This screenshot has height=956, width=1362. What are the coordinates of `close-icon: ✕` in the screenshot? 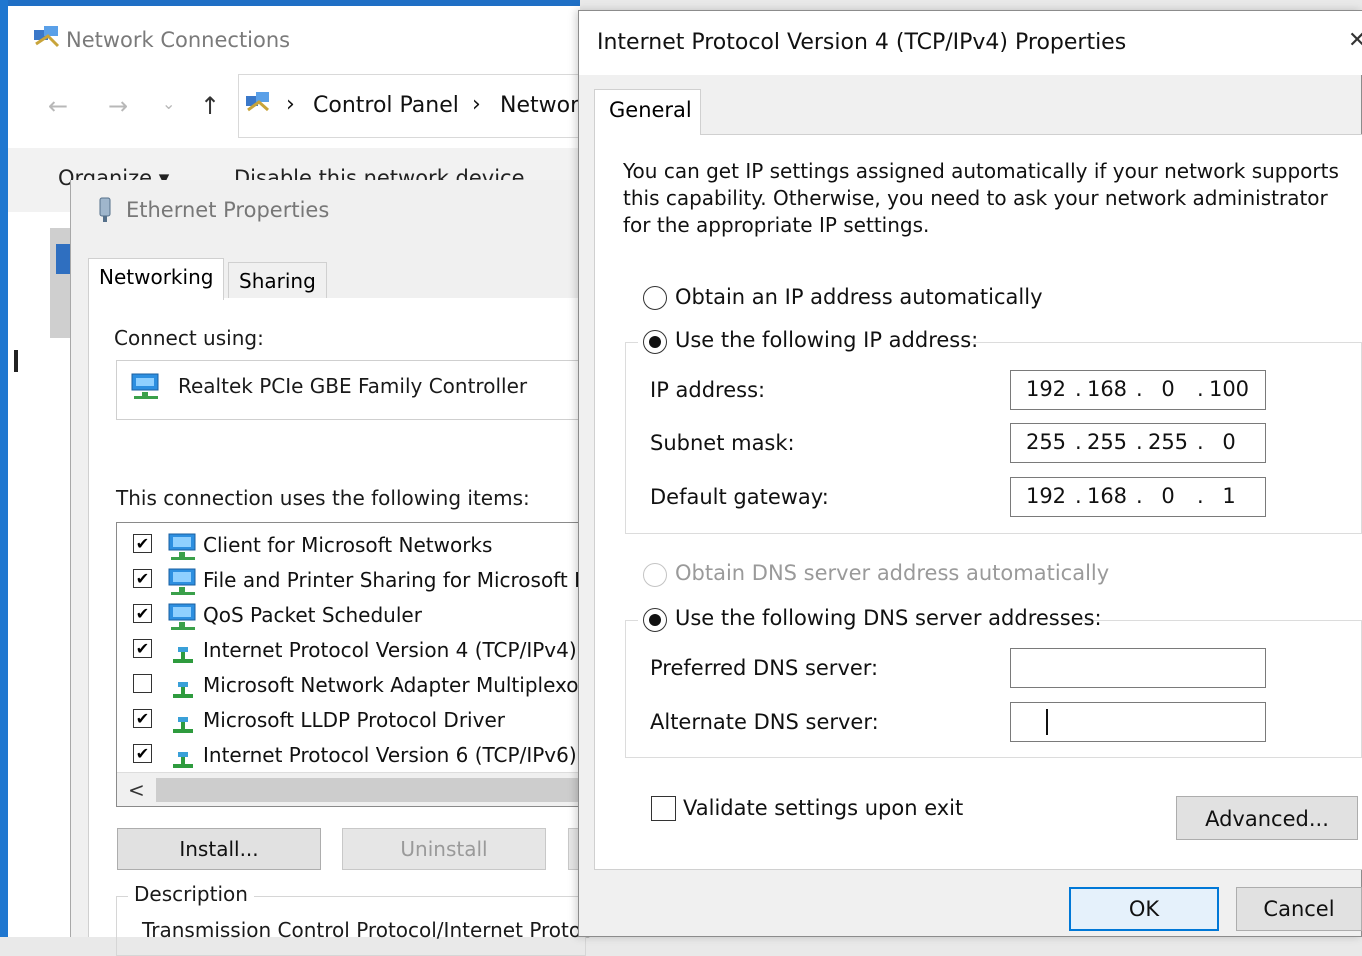 It's located at (1355, 40).